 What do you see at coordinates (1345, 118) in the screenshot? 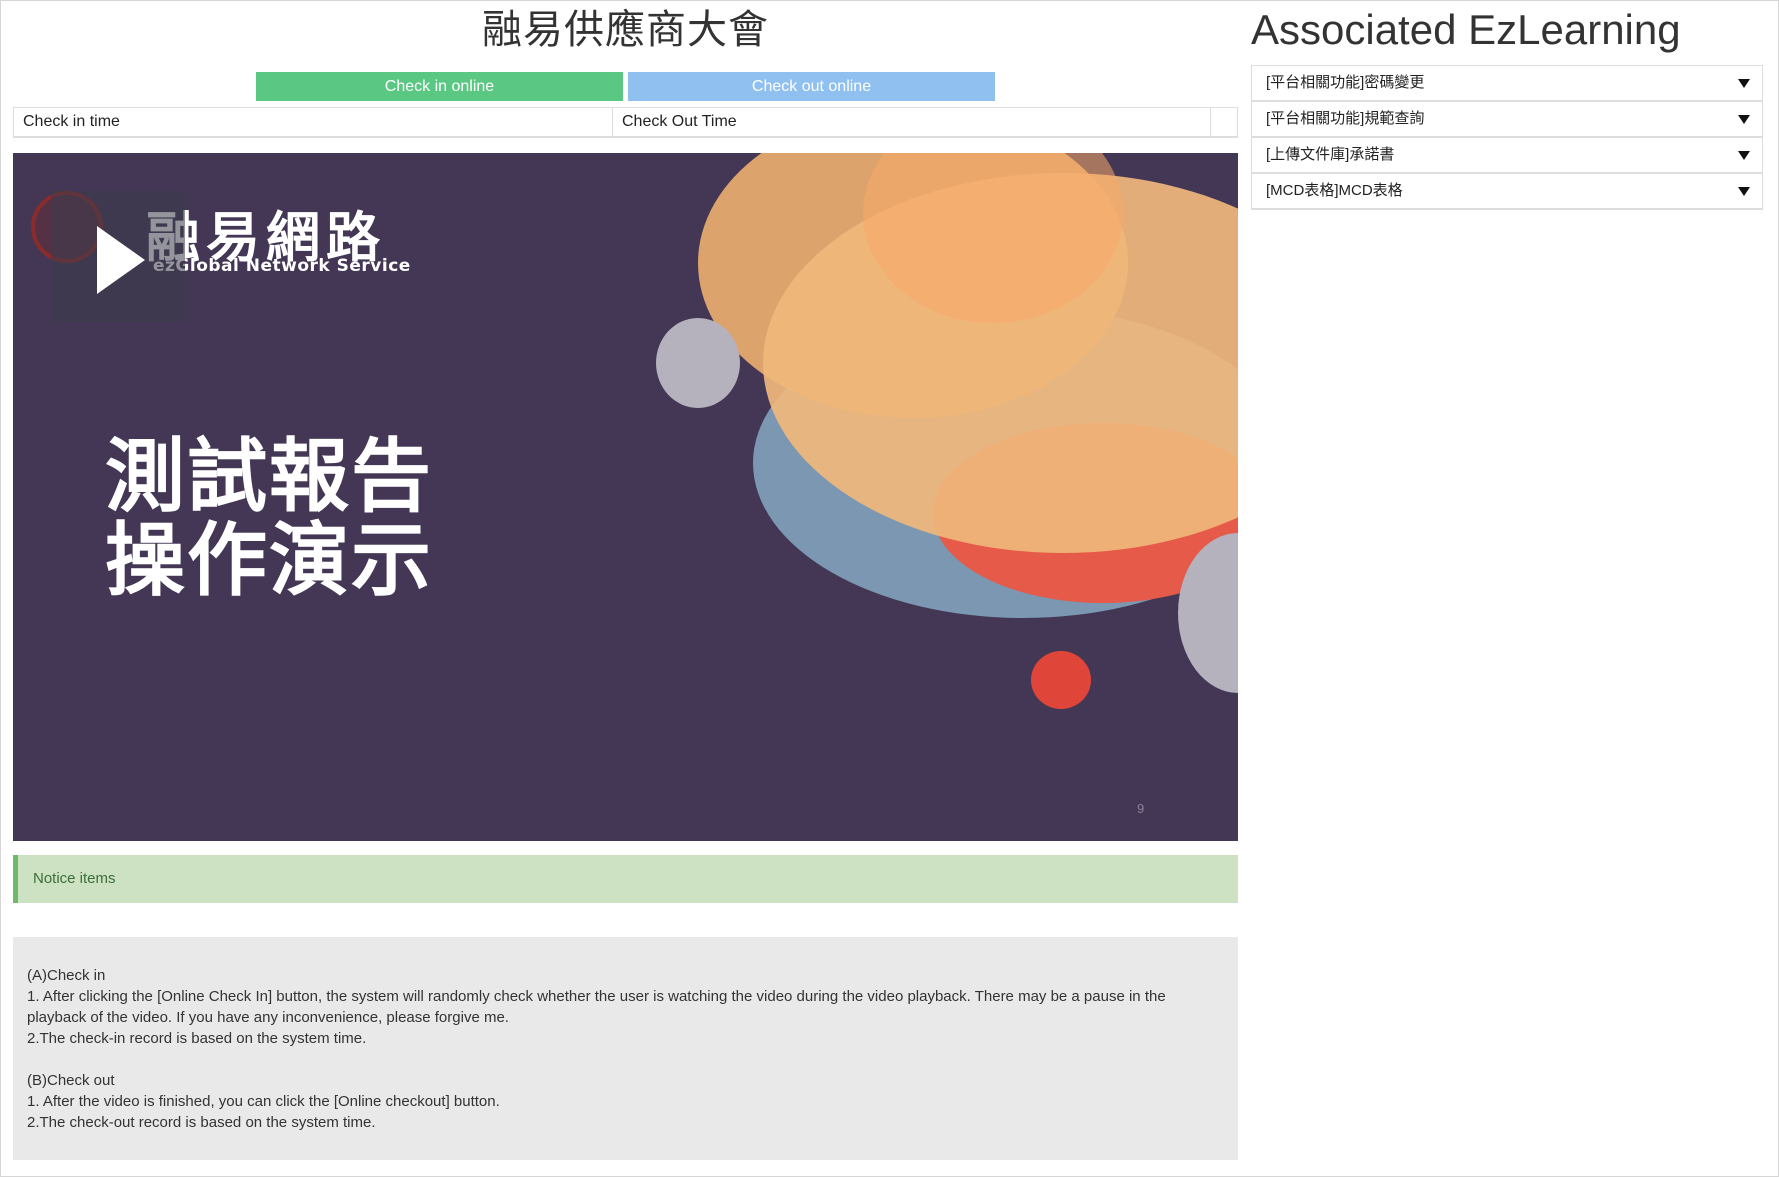
I see `accordion-item-label: [平台相關功能]規範查詢` at bounding box center [1345, 118].